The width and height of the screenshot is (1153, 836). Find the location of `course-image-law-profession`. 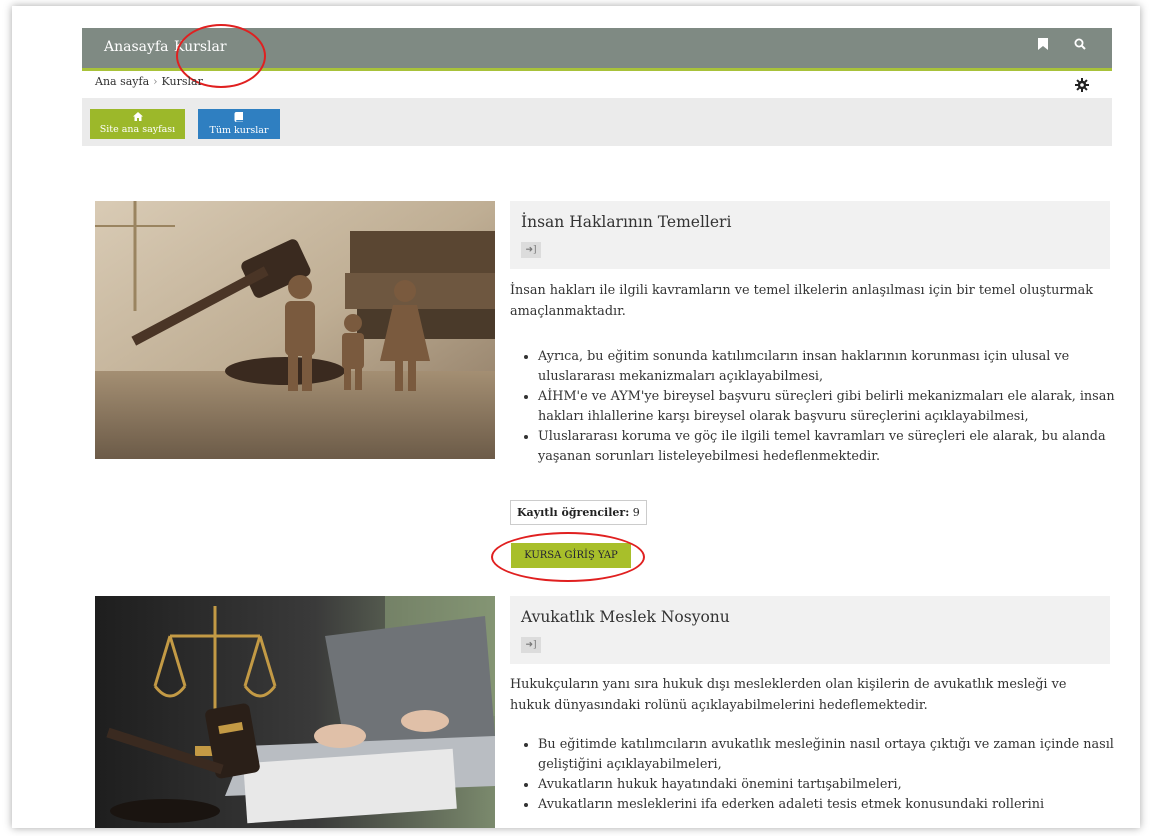

course-image-law-profession is located at coordinates (295, 712).